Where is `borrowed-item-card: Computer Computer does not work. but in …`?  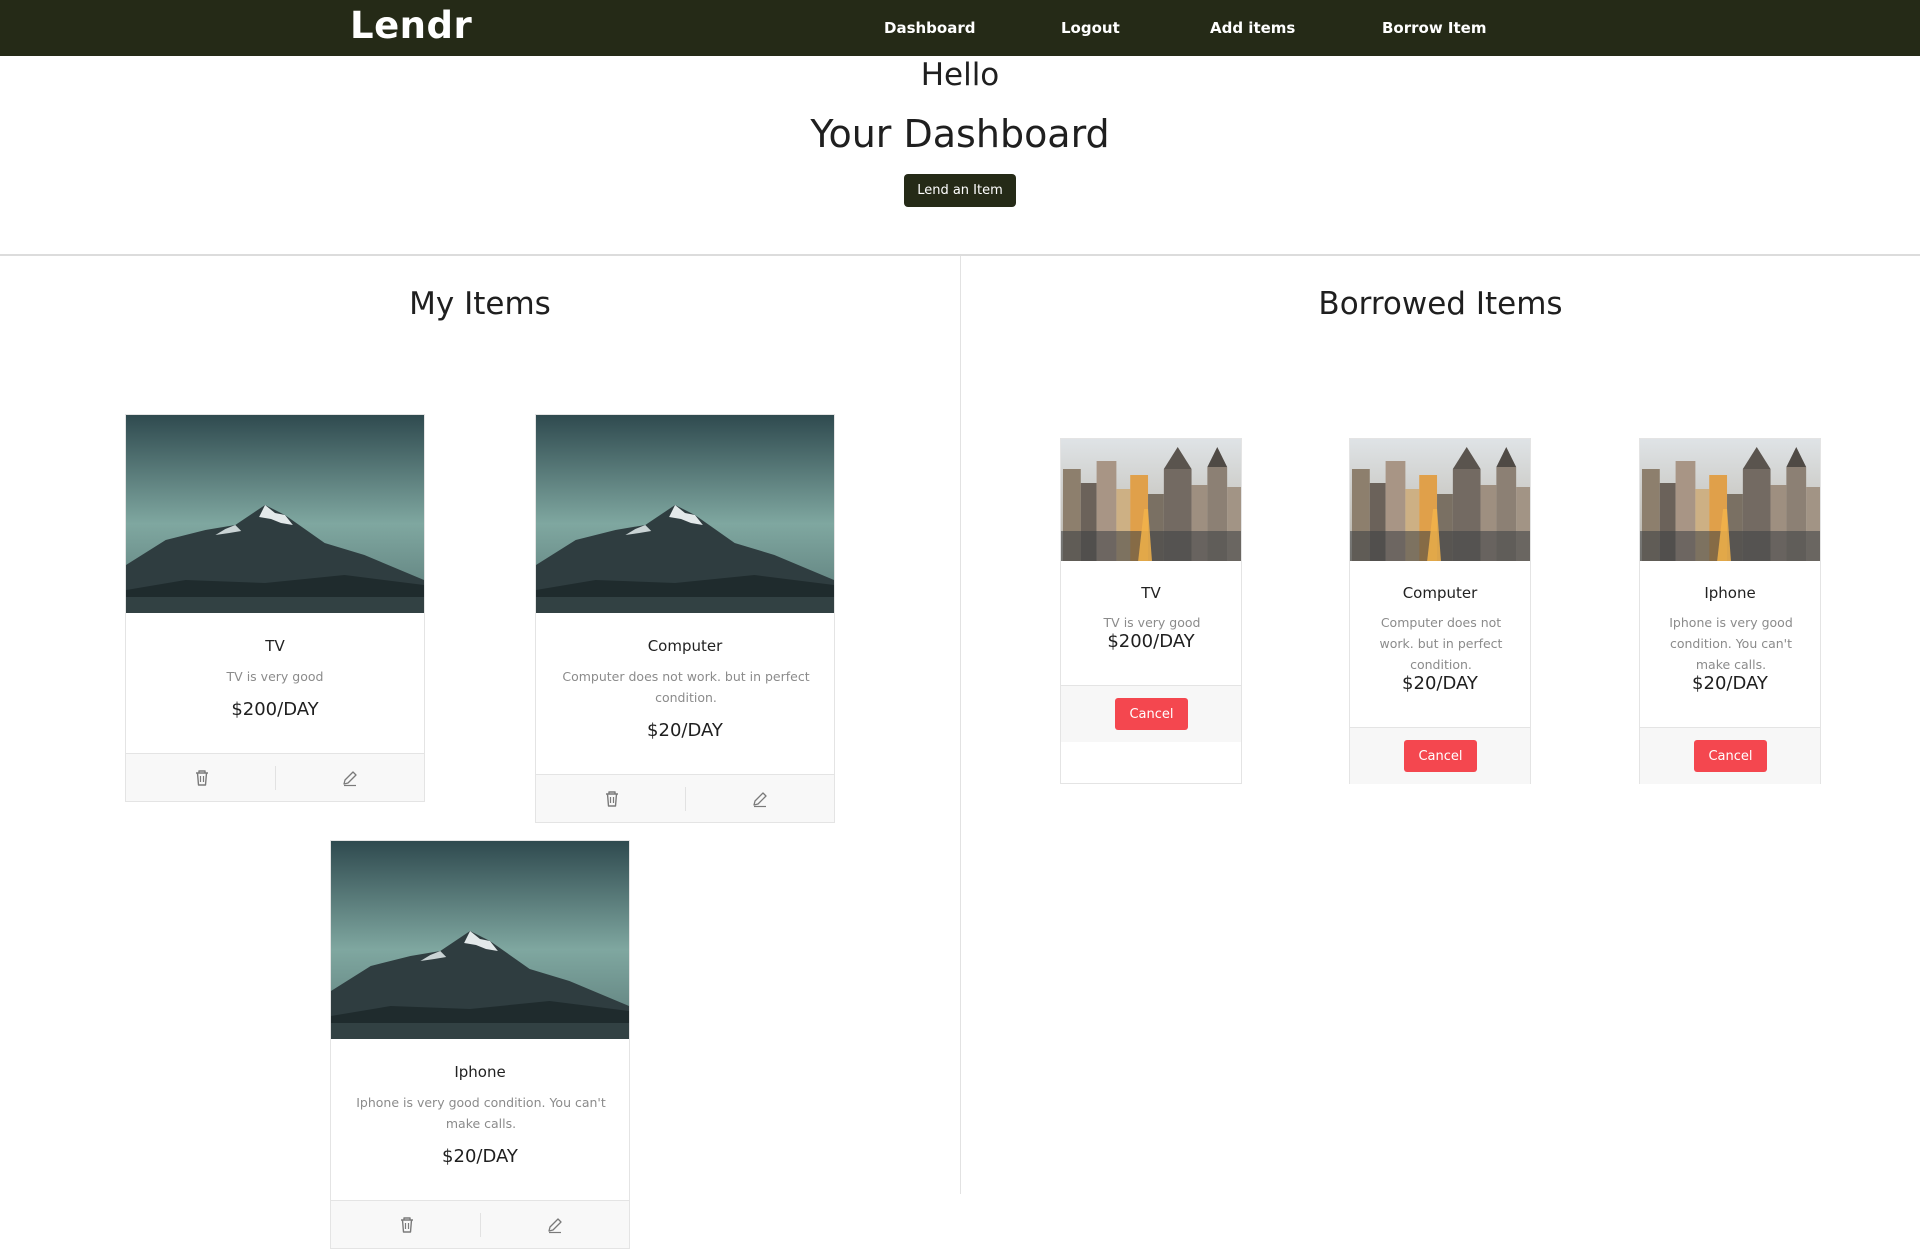
borrowed-item-card: Computer Computer does not work. but in … is located at coordinates (1440, 611).